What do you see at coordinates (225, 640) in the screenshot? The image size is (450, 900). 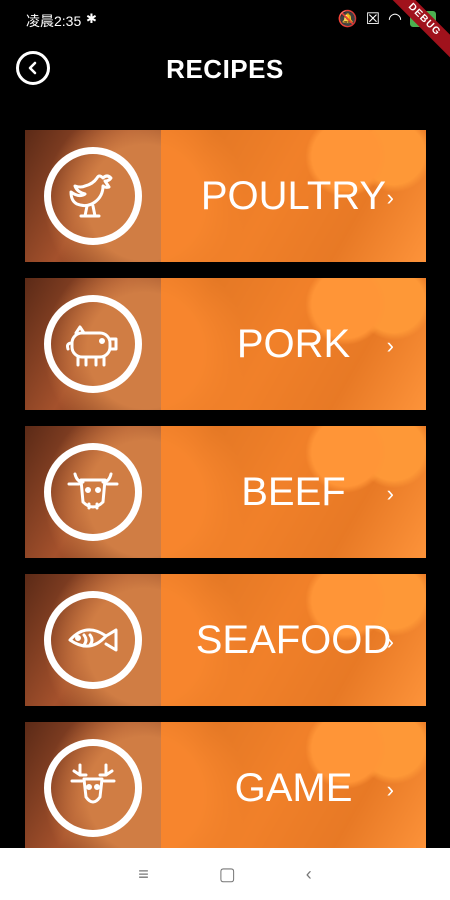 I see `category-card-seafood: SEAFOOD ›` at bounding box center [225, 640].